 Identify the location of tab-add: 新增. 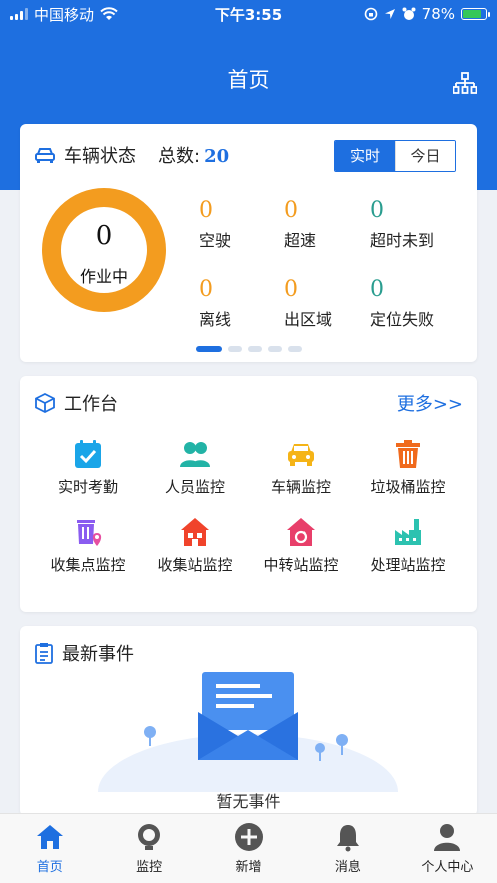
(248, 848).